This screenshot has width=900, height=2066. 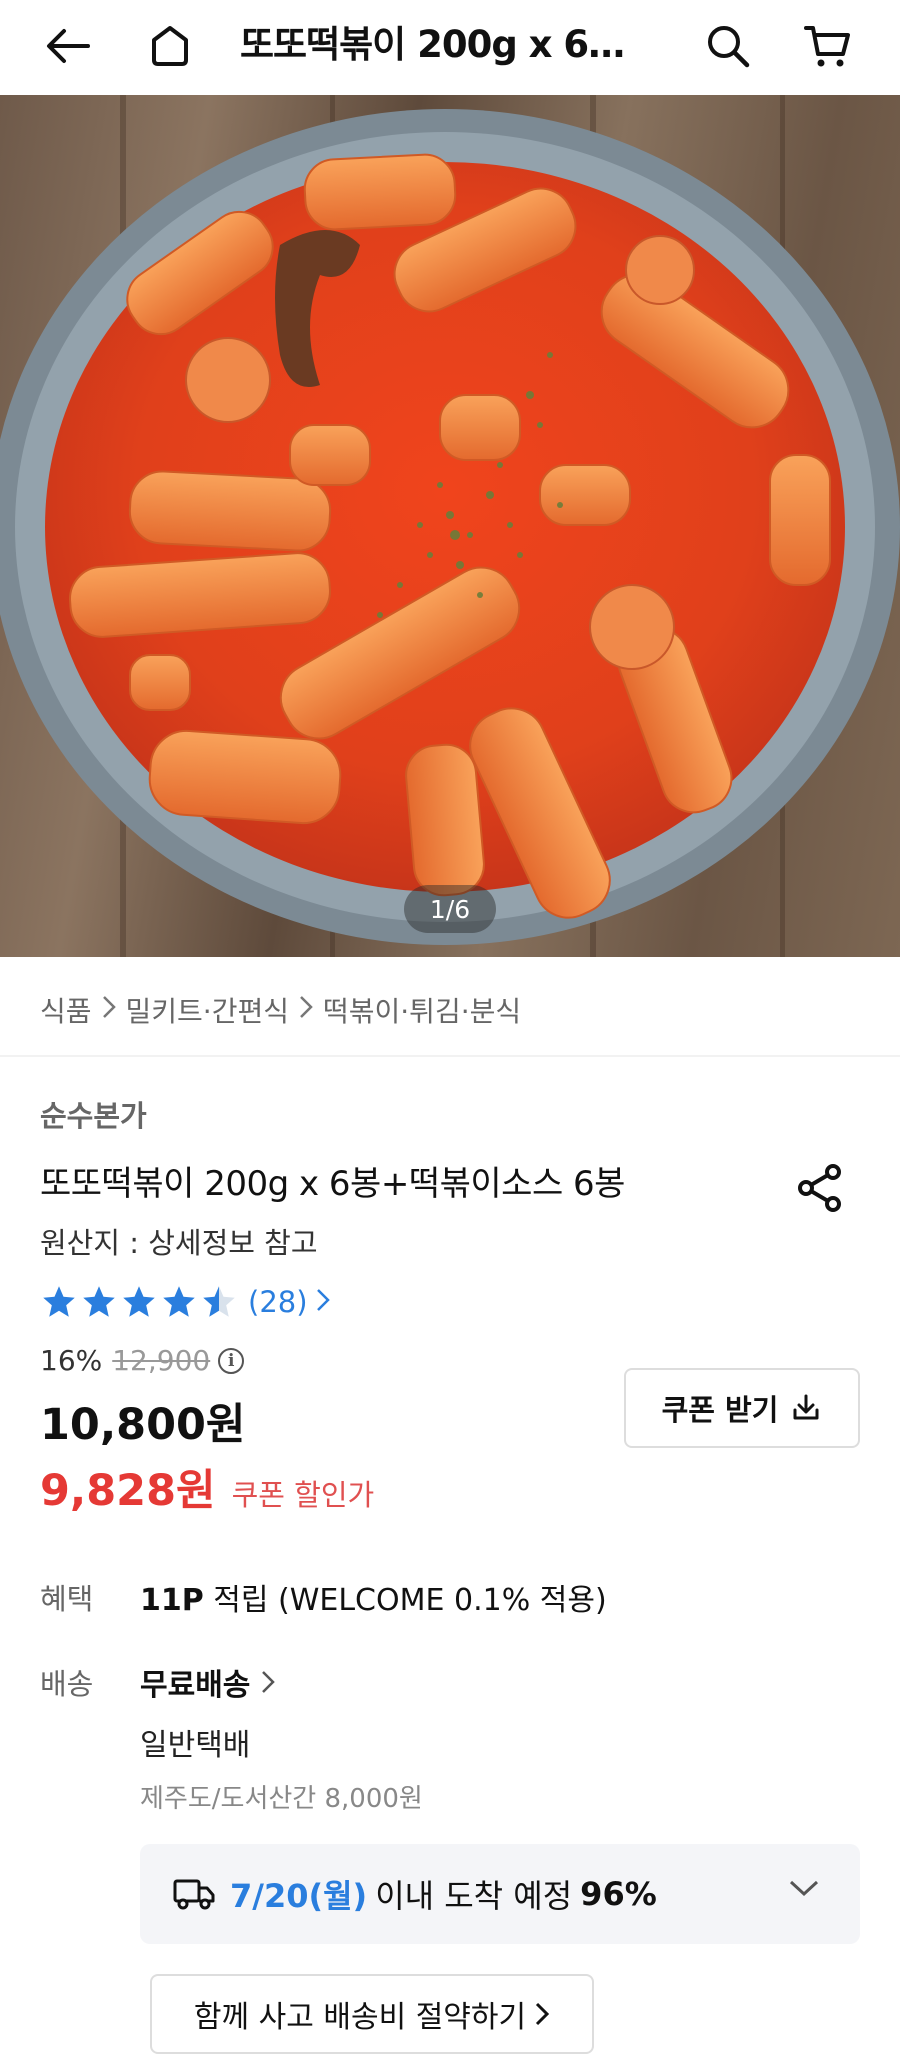 I want to click on breadcrumb: 식품 밀키트·간편식 떡볶이·튀김·분식, so click(x=280, y=1010).